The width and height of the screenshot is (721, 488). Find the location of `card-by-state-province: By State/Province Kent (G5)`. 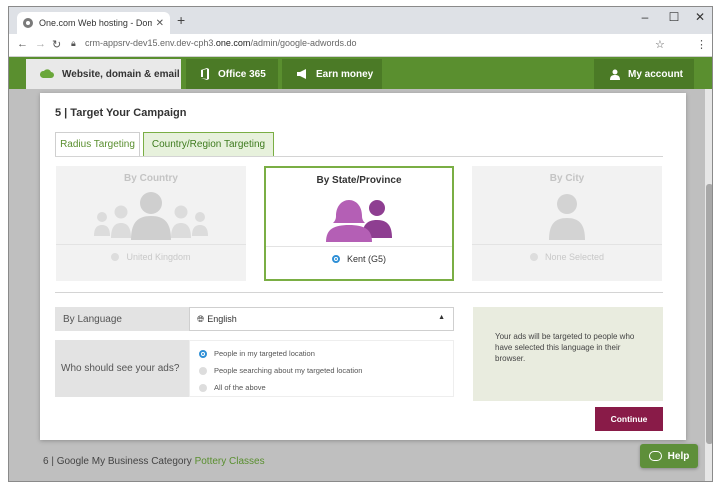

card-by-state-province: By State/Province Kent (G5) is located at coordinates (359, 223).